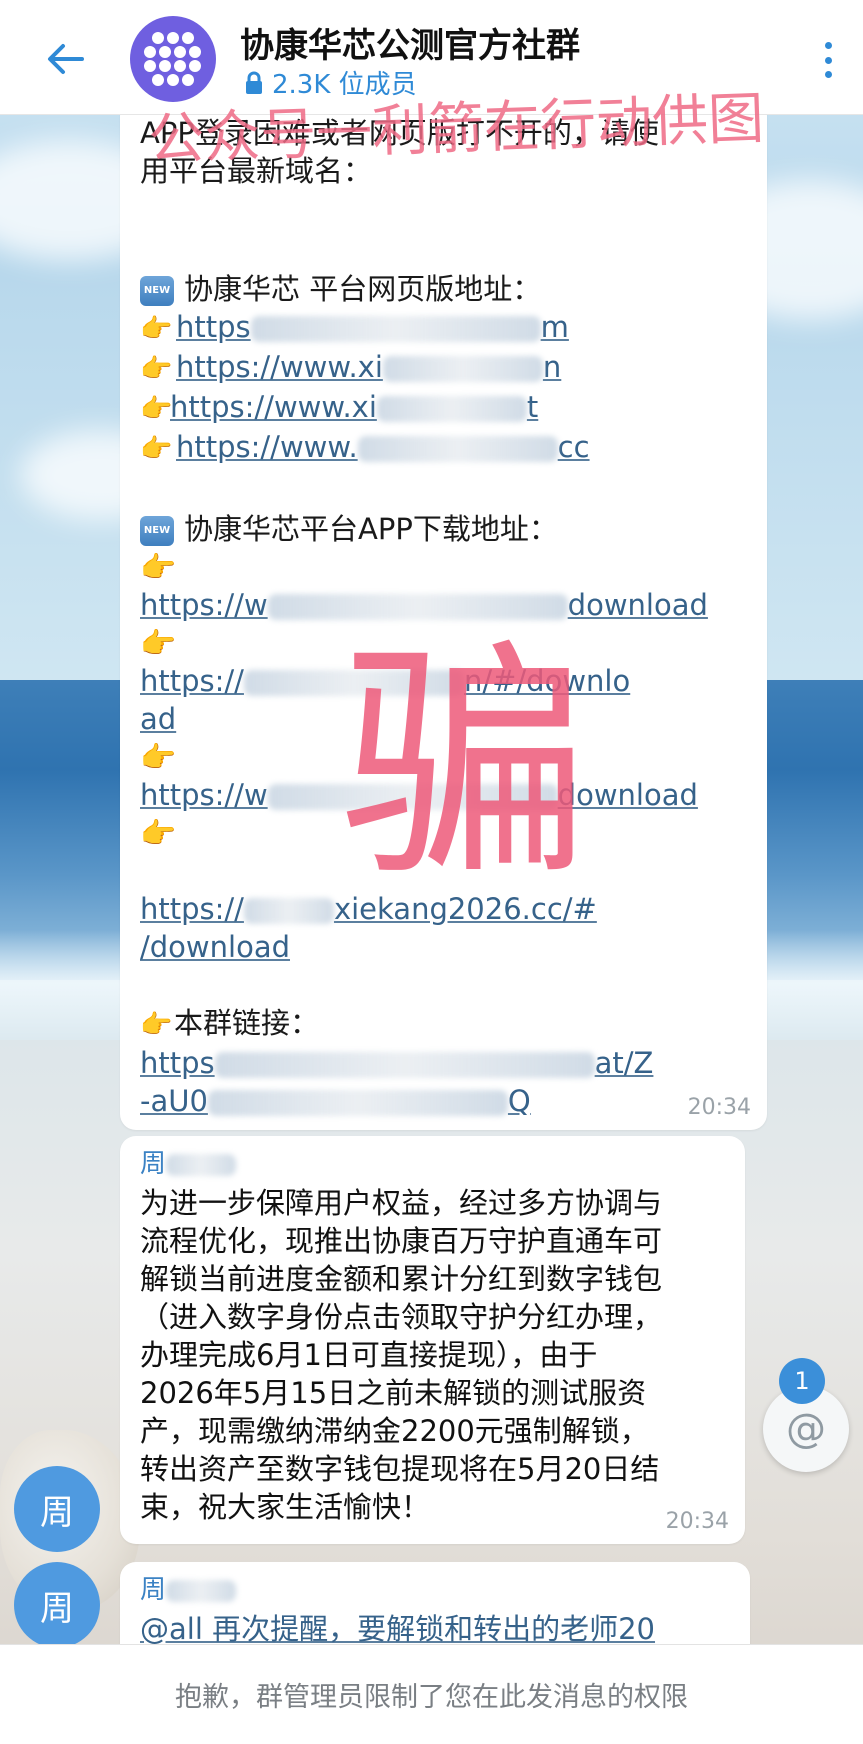 This screenshot has width=863, height=1744. What do you see at coordinates (383, 447) in the screenshot?
I see `web-link: https://www. cc` at bounding box center [383, 447].